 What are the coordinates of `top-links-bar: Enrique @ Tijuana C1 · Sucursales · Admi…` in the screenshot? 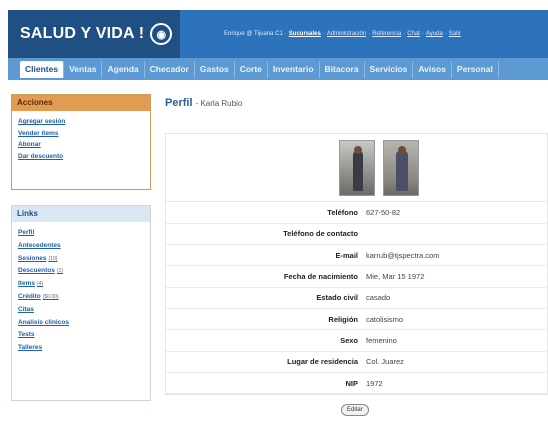 It's located at (364, 34).